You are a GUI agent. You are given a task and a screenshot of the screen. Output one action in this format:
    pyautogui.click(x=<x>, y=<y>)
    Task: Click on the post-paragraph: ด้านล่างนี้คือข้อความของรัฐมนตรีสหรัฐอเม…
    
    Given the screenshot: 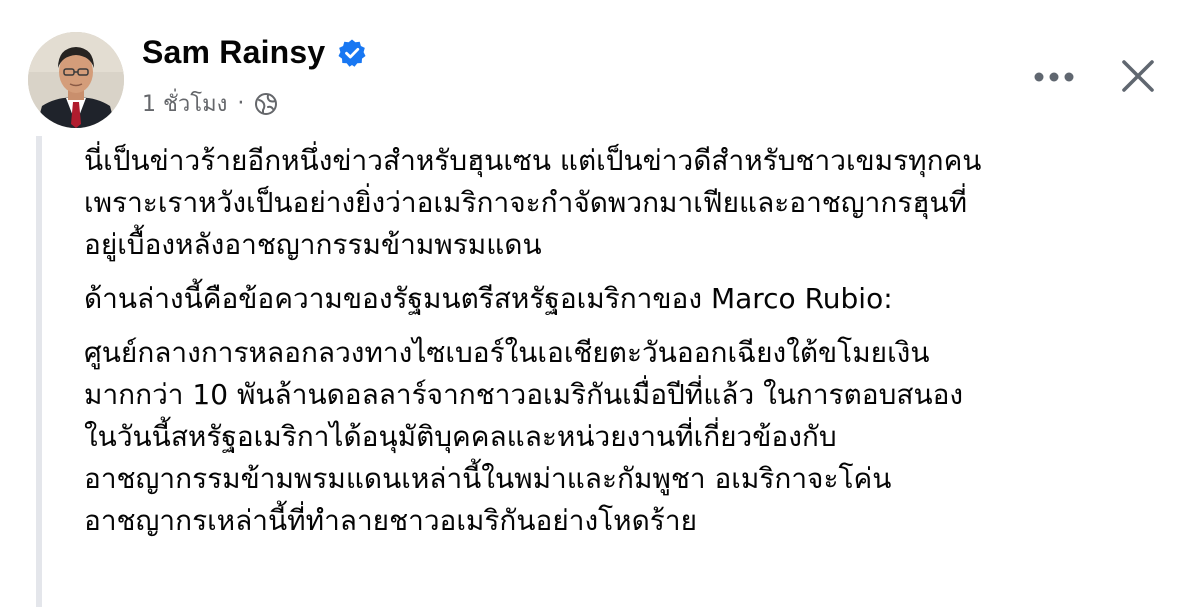 What is the action you would take?
    pyautogui.click(x=639, y=299)
    